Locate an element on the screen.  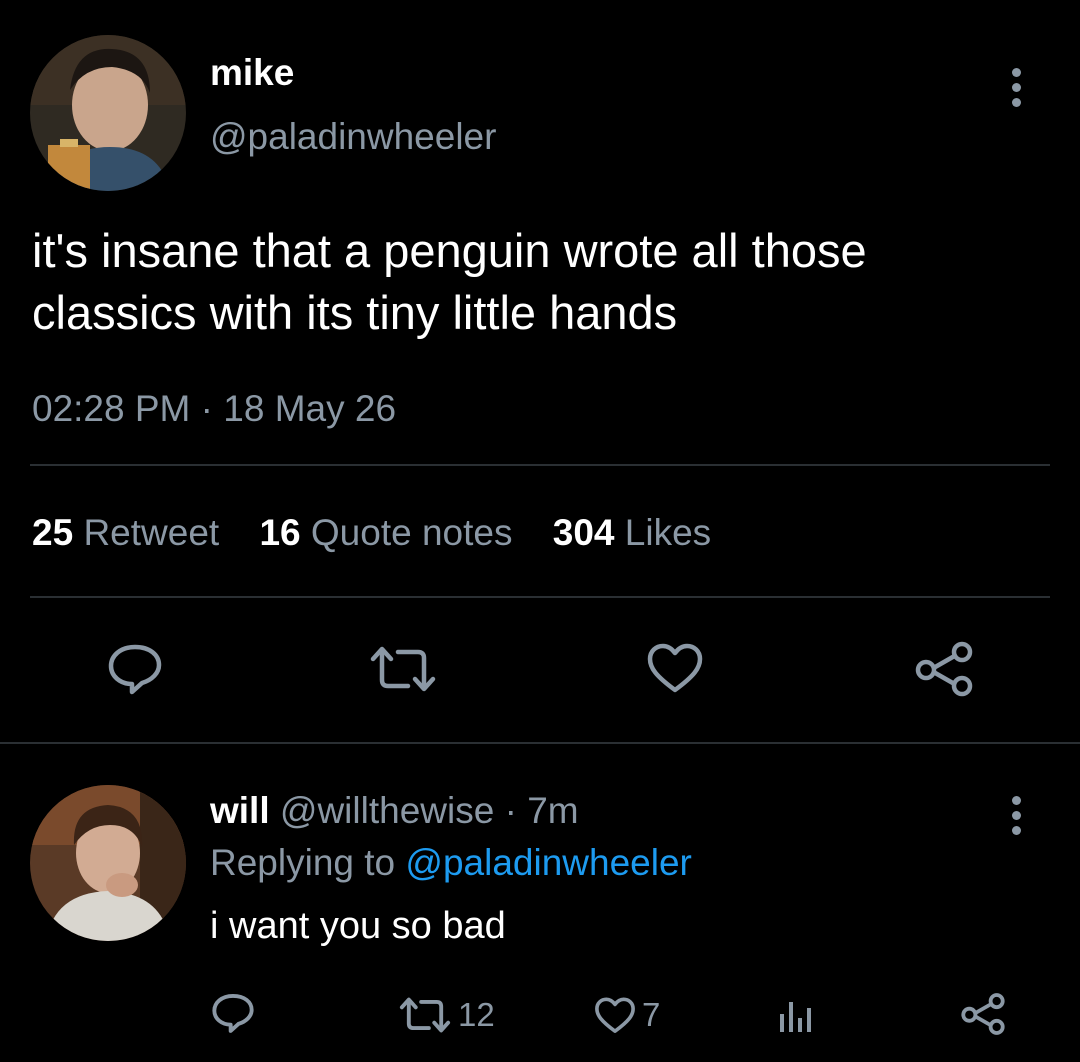
quote-count: 16 is located at coordinates (280, 532).